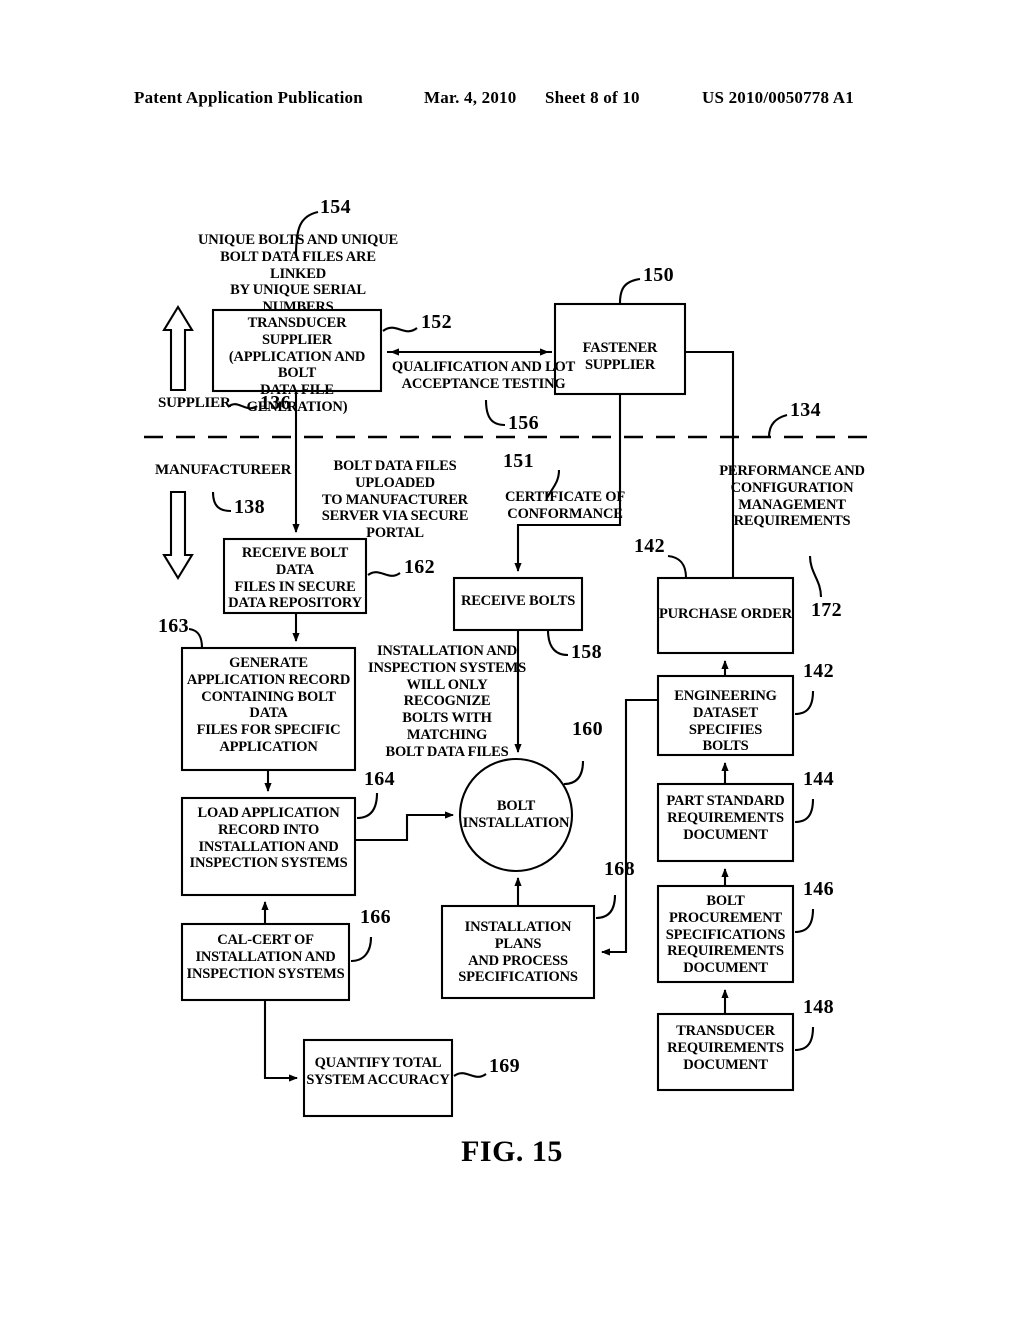  I want to click on figure-caption: FIG. 15, so click(512, 1151).